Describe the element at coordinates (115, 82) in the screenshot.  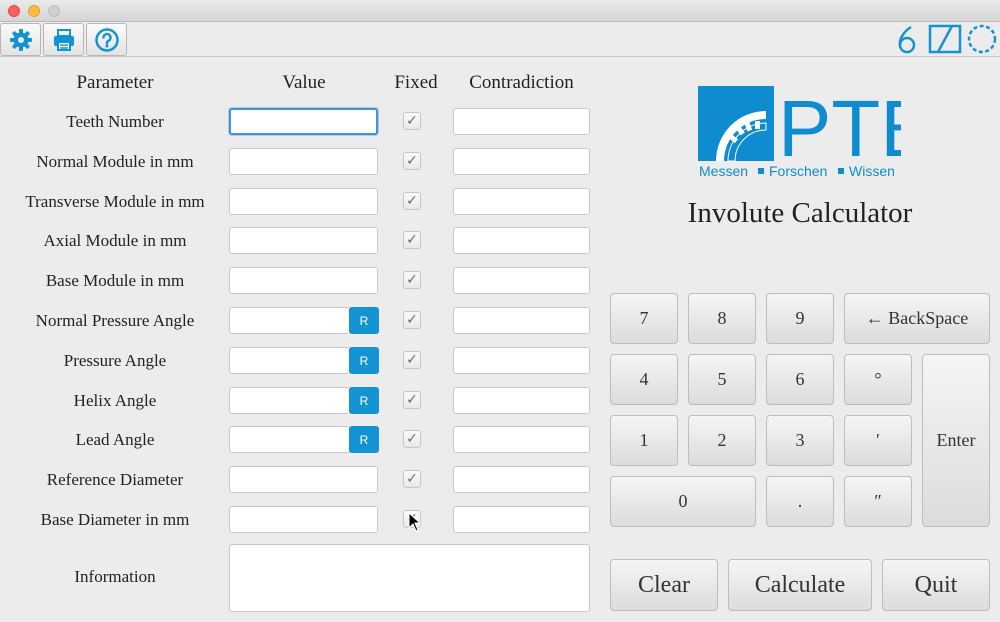
I see `header-parameter: Parameter` at that location.